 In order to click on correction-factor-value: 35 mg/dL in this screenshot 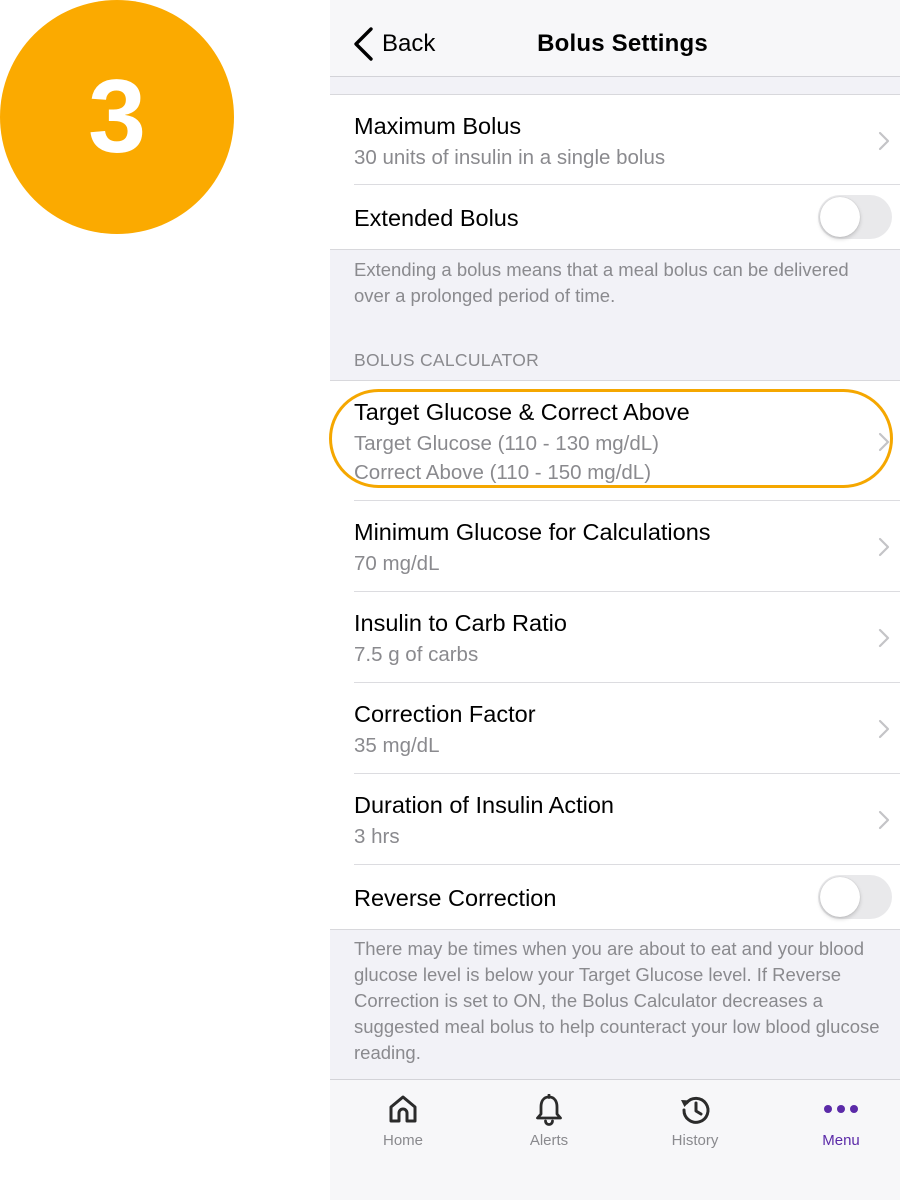, I will do `click(397, 745)`.